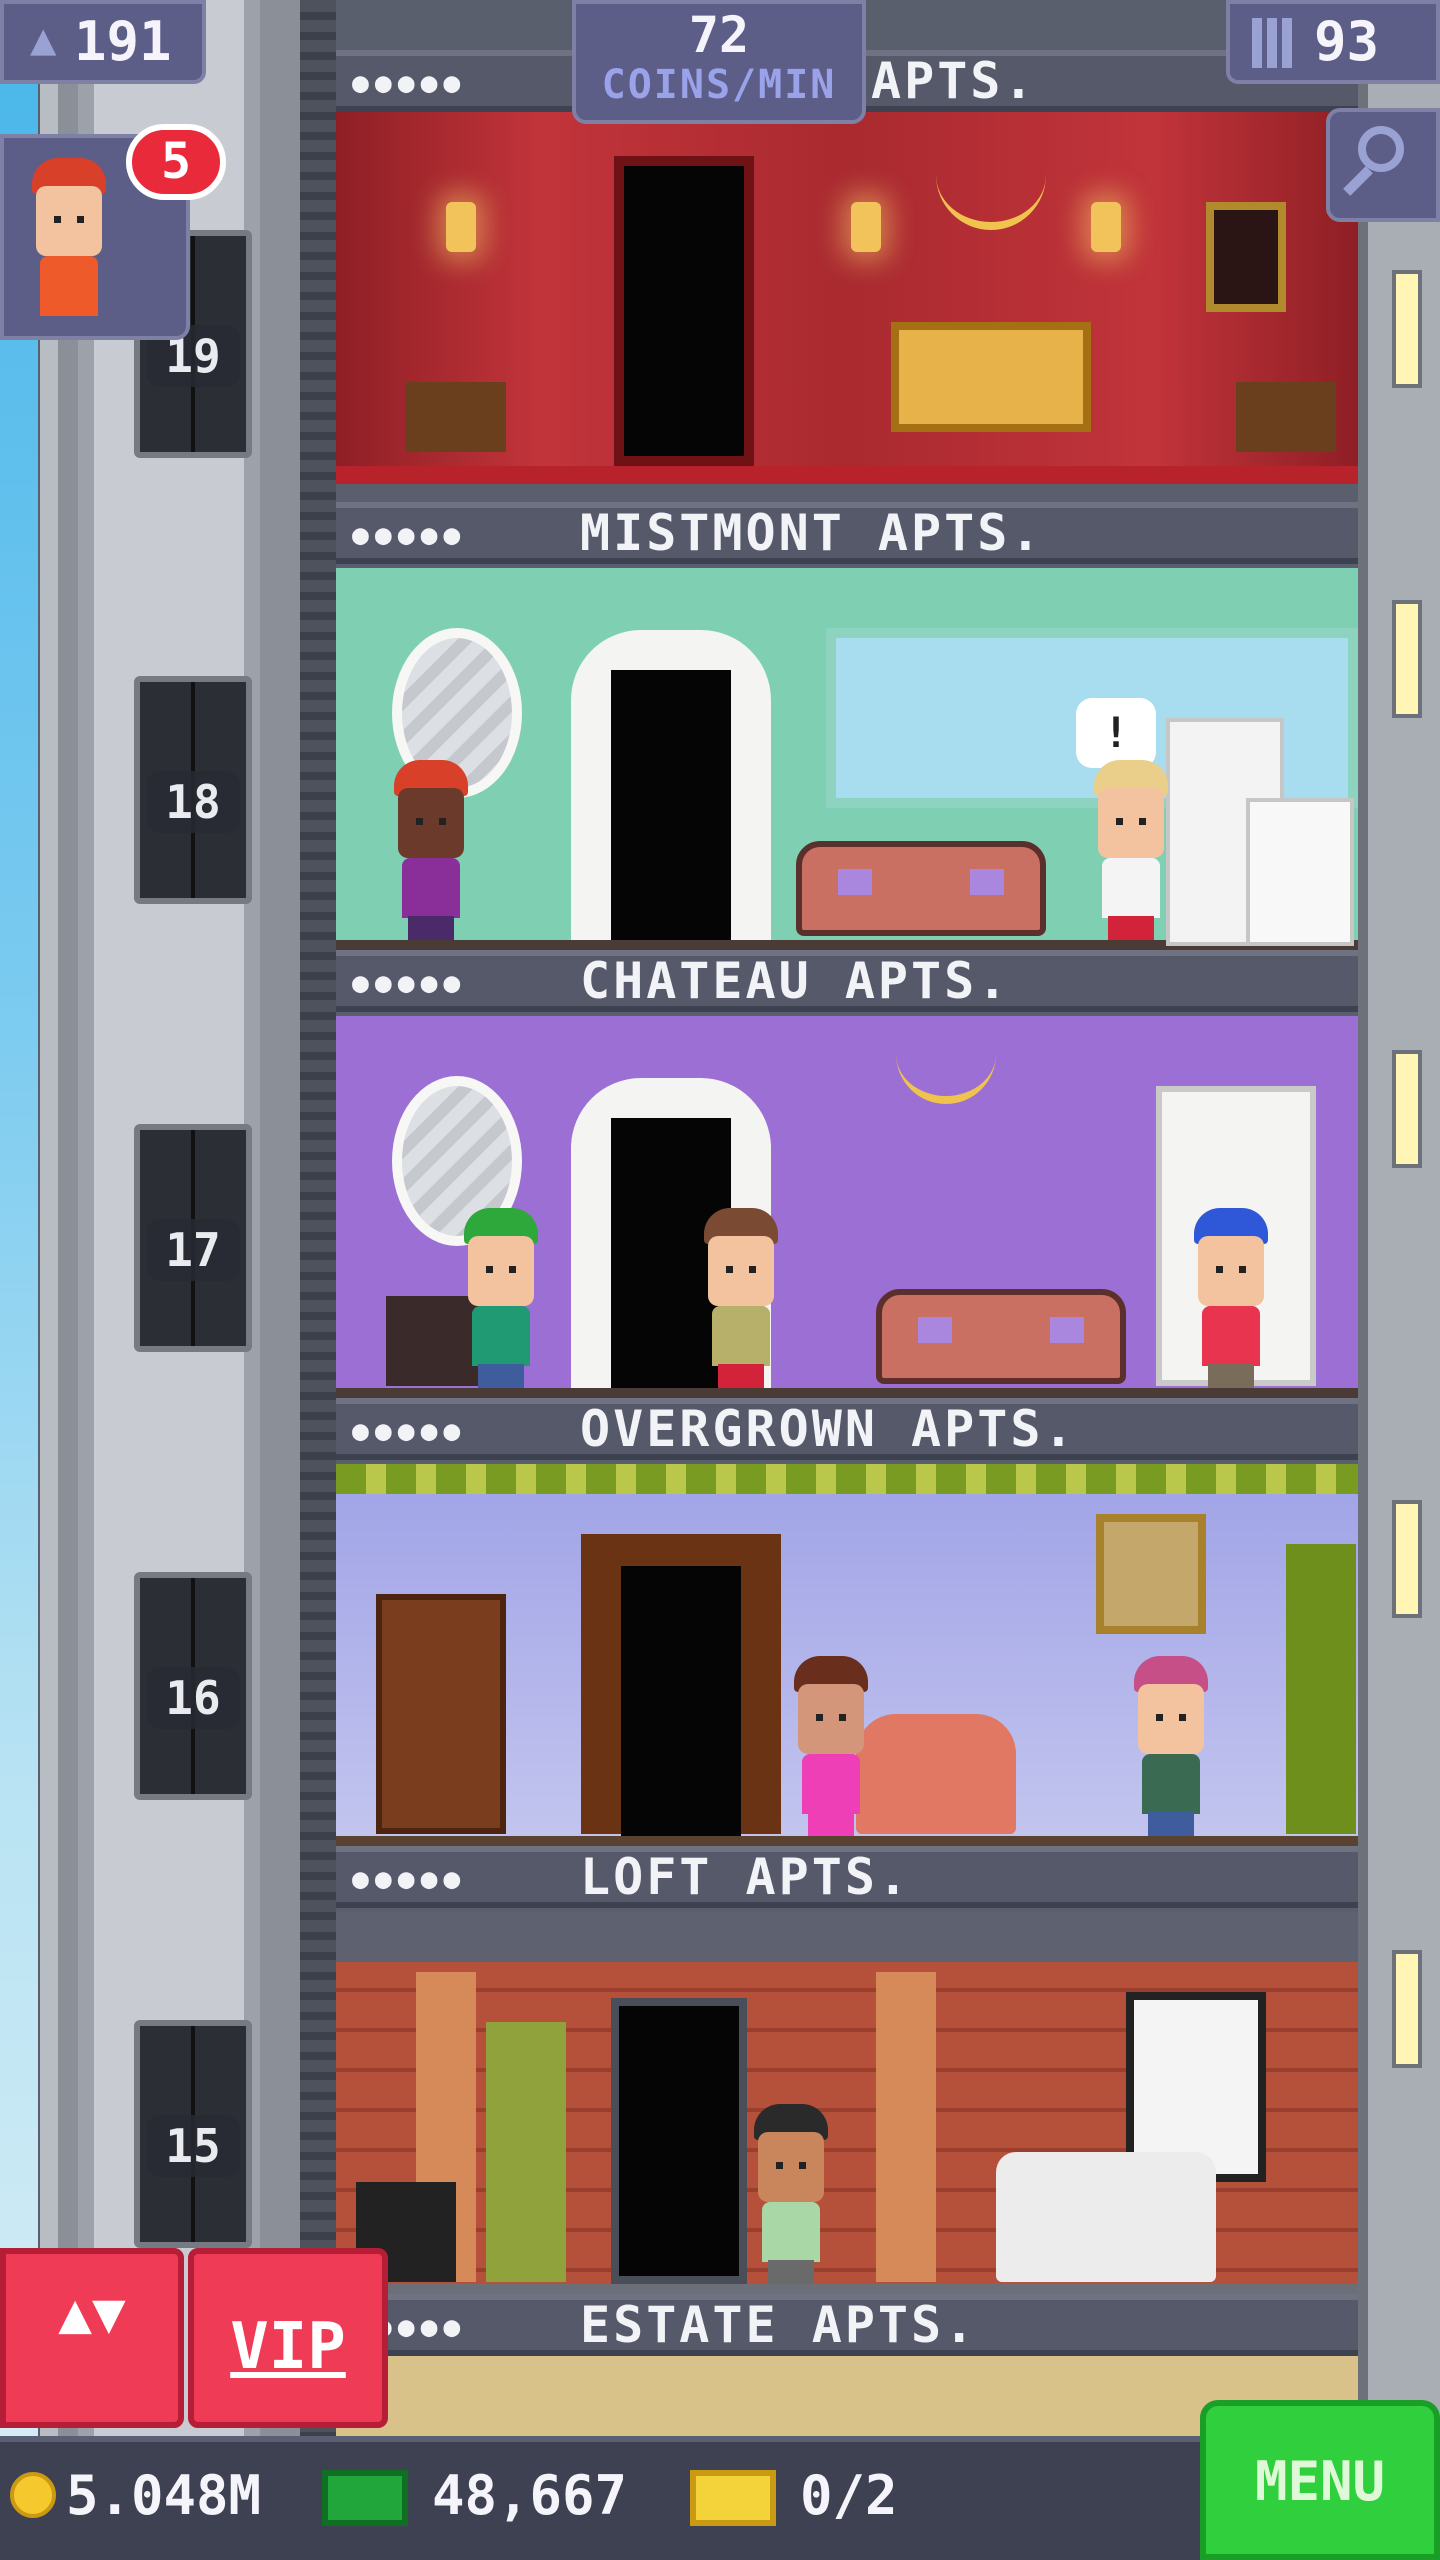 The image size is (1440, 2560). I want to click on menu-button: MENU, so click(1320, 2480).